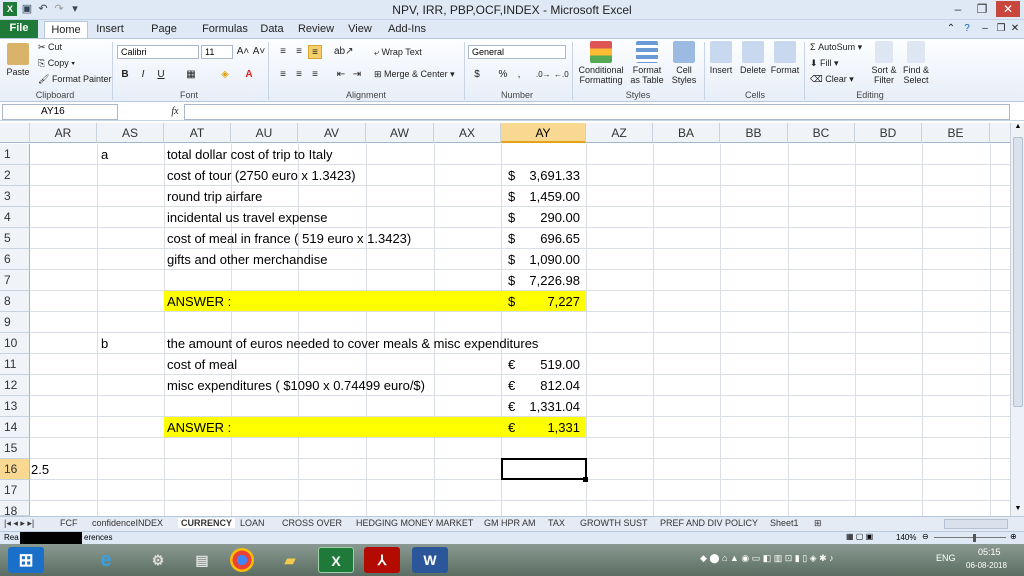  Describe the element at coordinates (15, 154) in the screenshot. I see `row-header: 1` at that location.